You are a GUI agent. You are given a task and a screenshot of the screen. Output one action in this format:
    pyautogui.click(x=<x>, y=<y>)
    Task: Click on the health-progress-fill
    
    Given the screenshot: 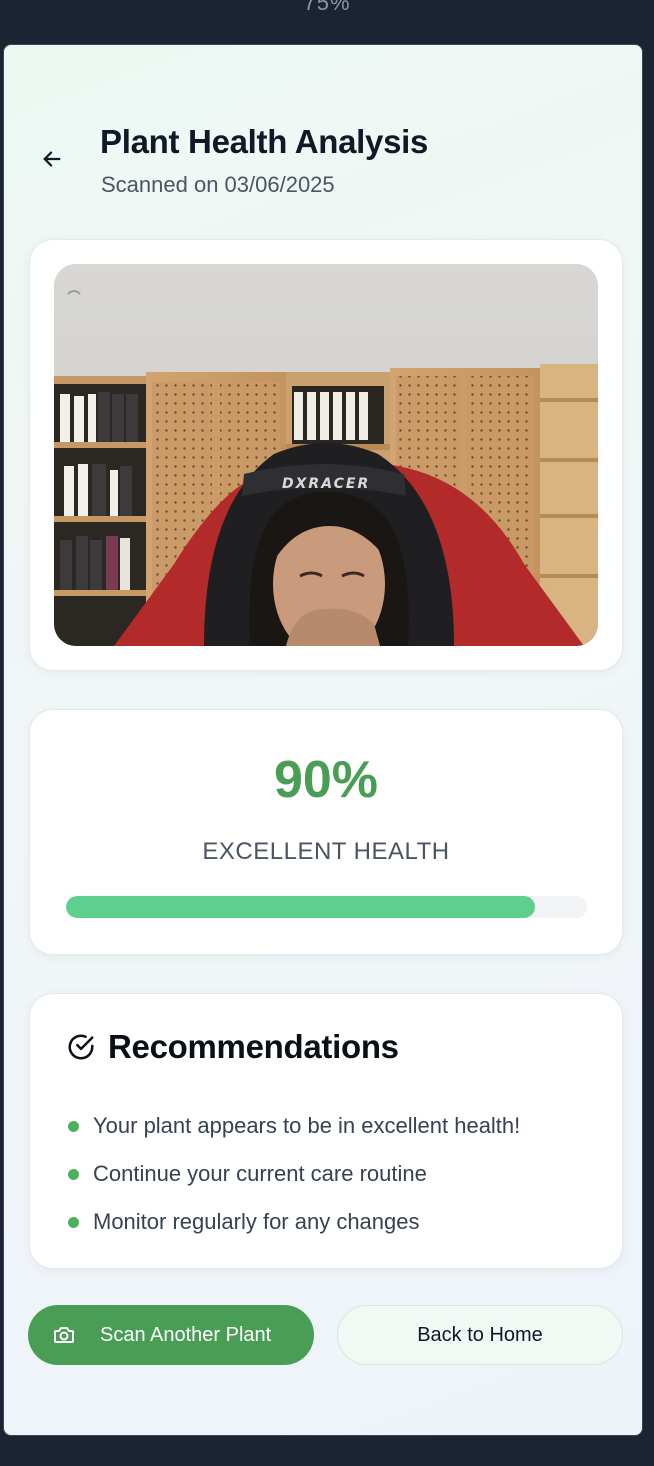 What is the action you would take?
    pyautogui.click(x=300, y=907)
    